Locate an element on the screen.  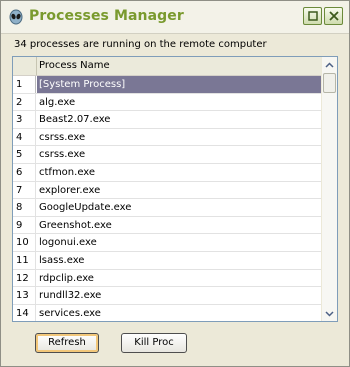
title-bar: Processes Manager is located at coordinates (175, 17).